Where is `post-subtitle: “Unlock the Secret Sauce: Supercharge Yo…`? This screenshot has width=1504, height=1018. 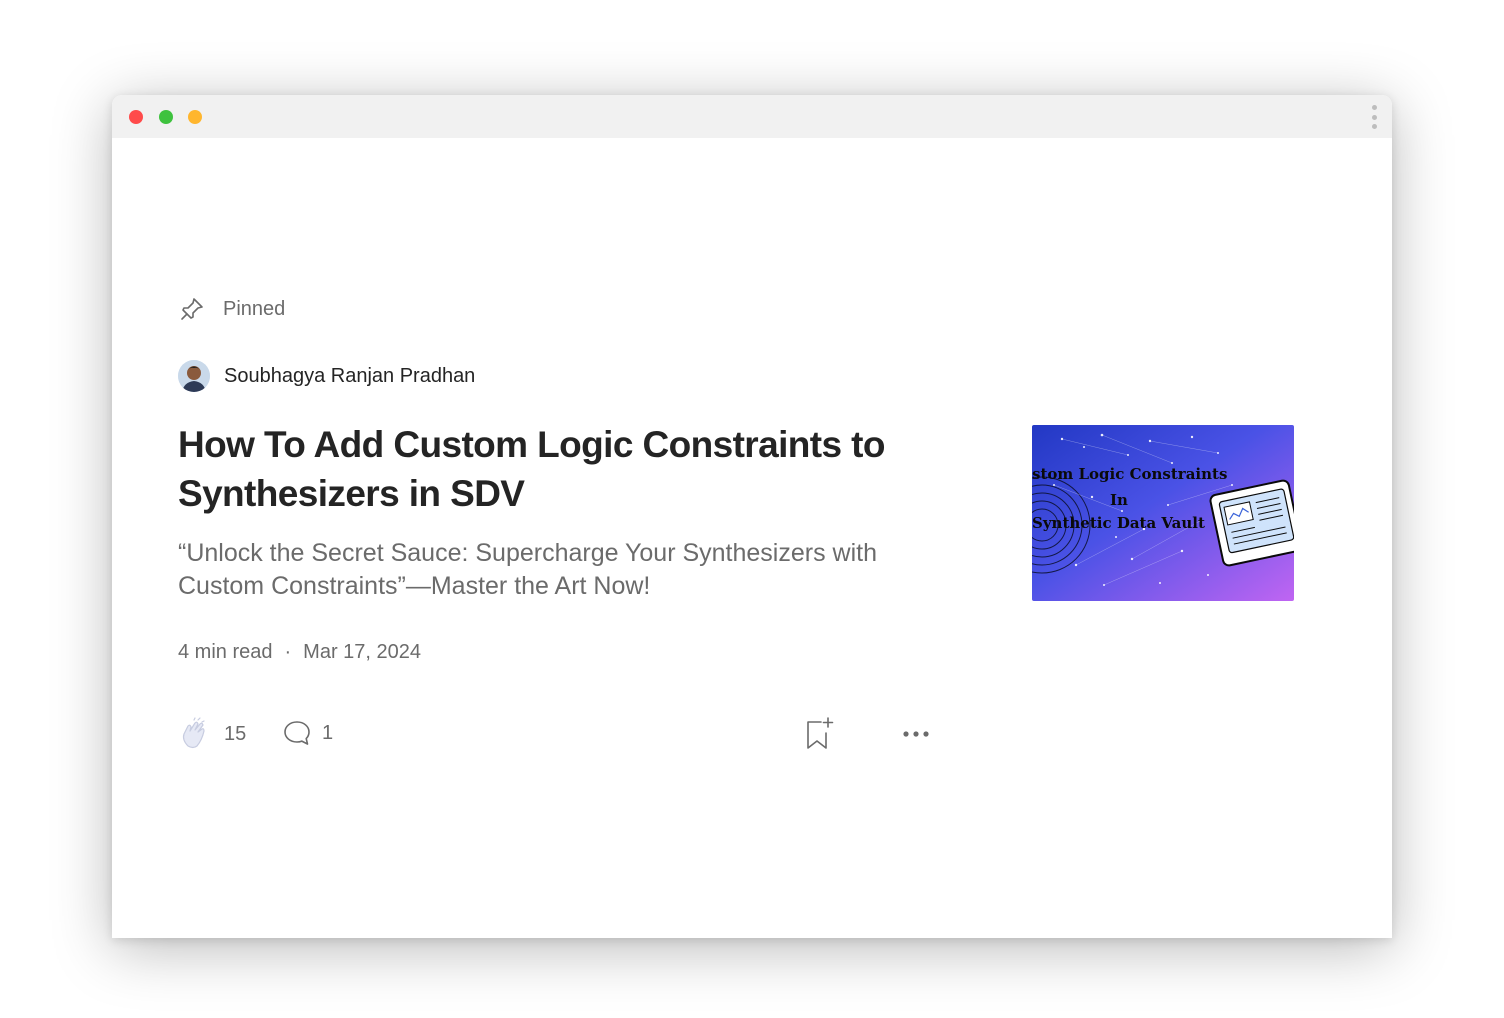 post-subtitle: “Unlock the Secret Sauce: Supercharge Yo… is located at coordinates (568, 570).